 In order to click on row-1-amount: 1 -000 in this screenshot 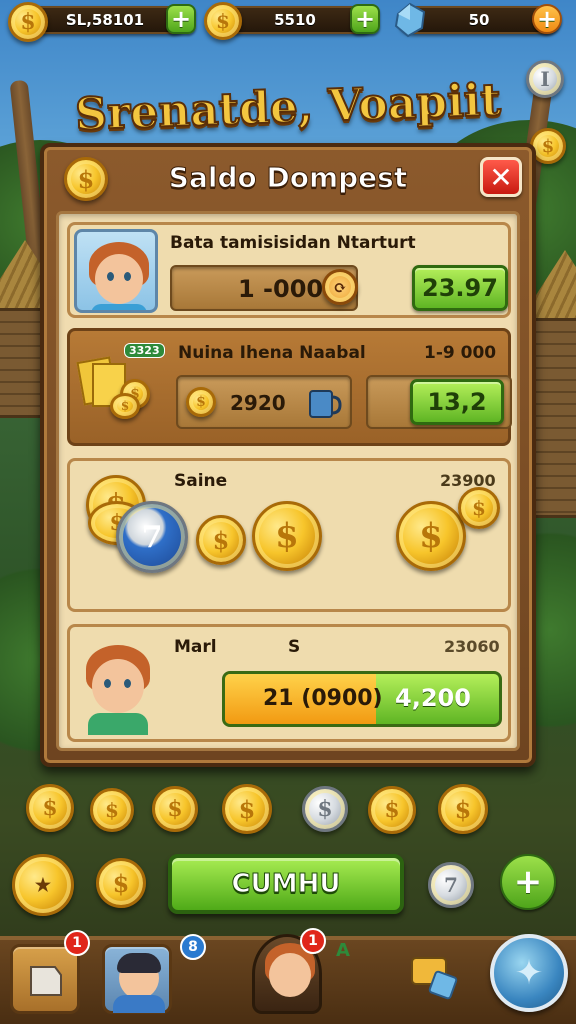, I will do `click(281, 289)`.